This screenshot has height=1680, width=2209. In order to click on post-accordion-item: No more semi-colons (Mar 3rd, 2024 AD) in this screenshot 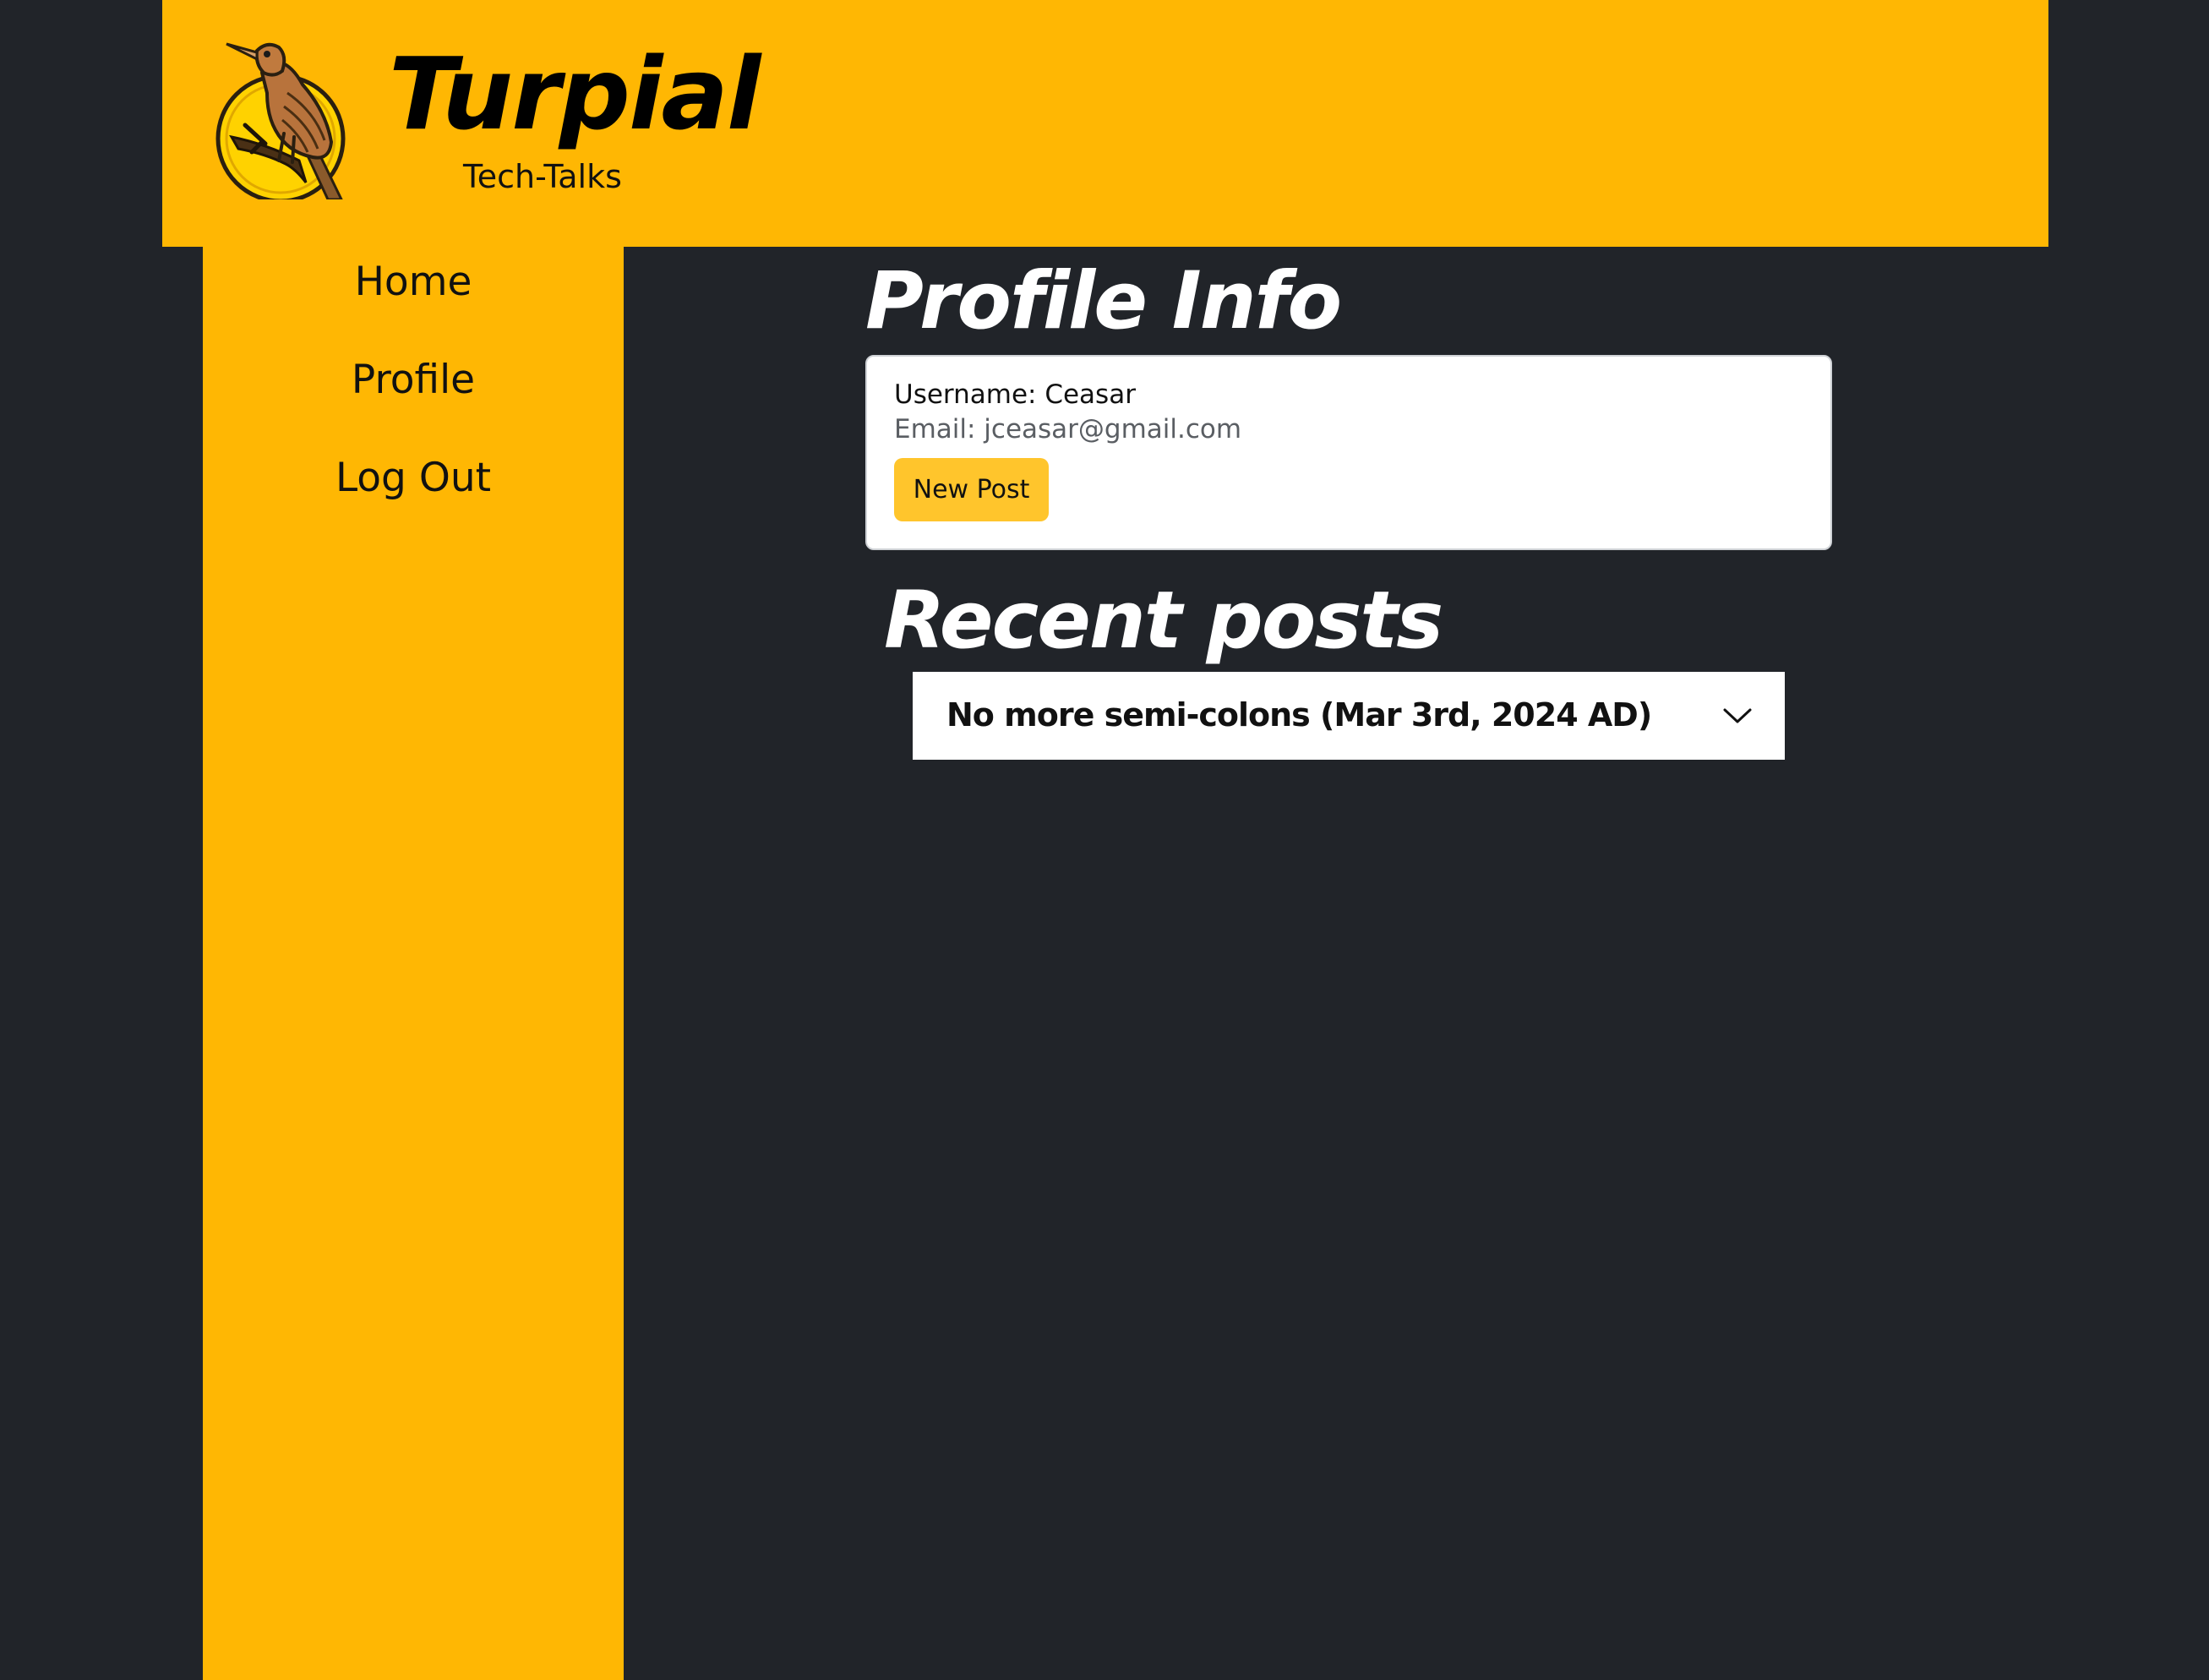, I will do `click(1349, 716)`.